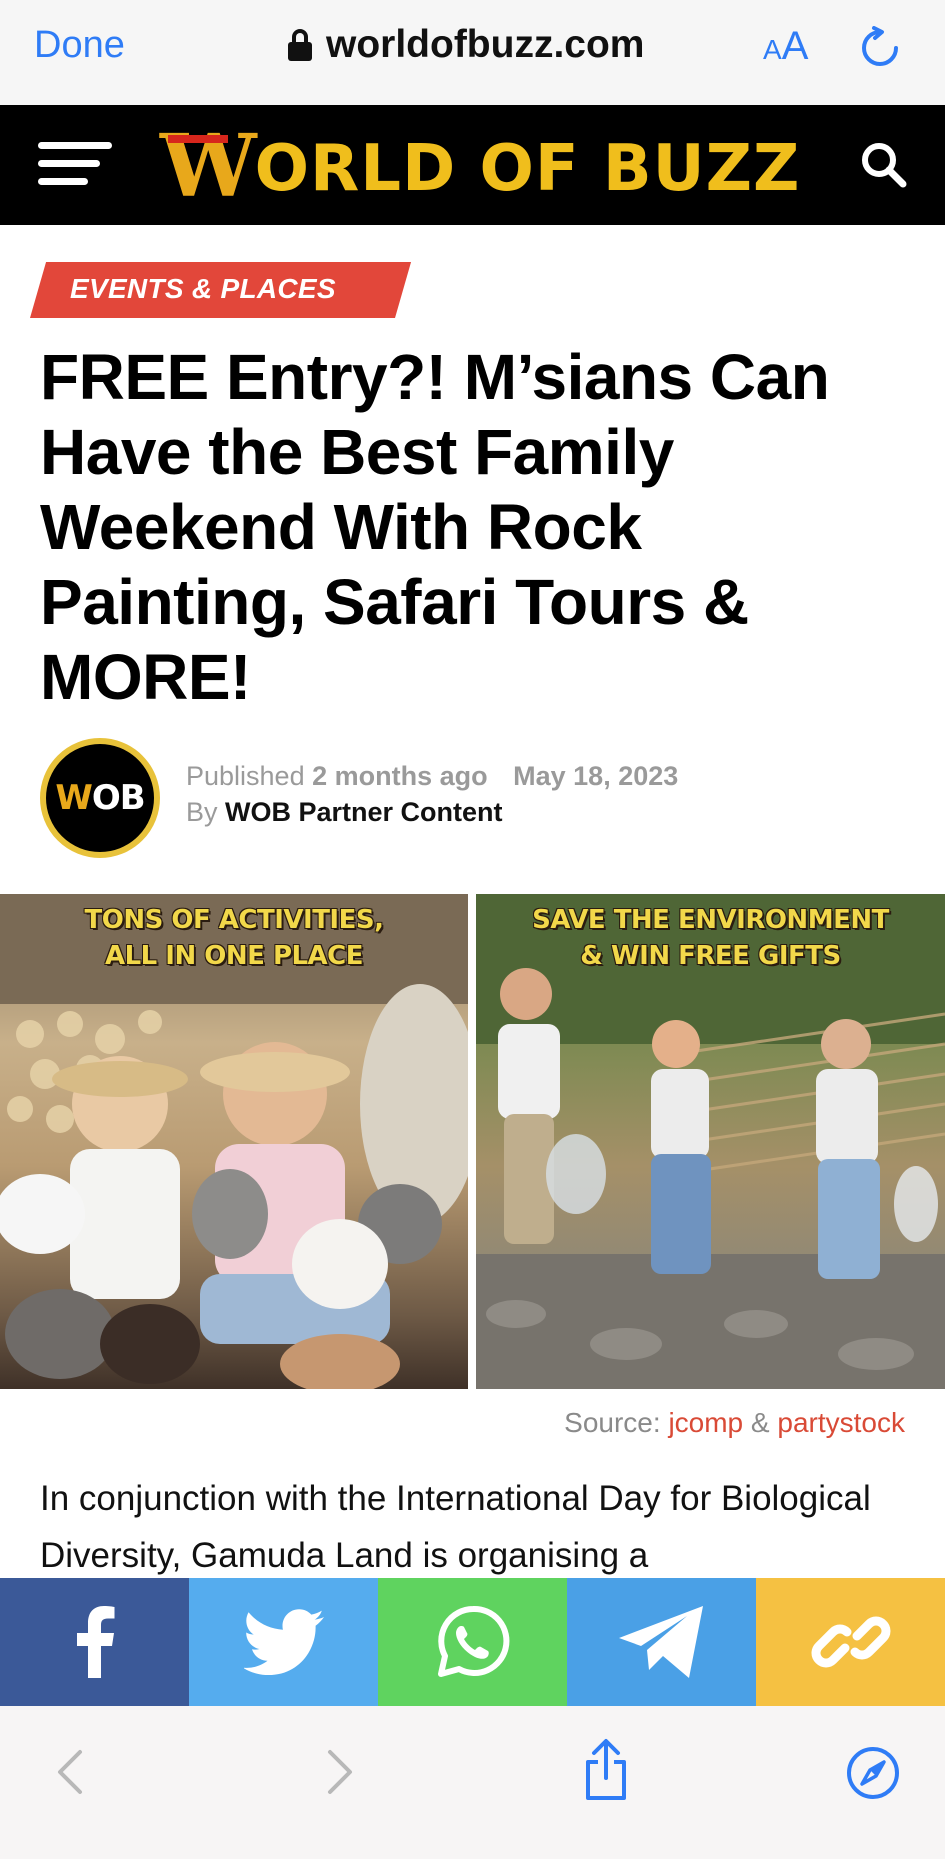 Image resolution: width=945 pixels, height=1859 pixels. I want to click on hero-right-caption: SAVE THE ENVIRONMENT & WIN FREE GIFTS, so click(710, 938).